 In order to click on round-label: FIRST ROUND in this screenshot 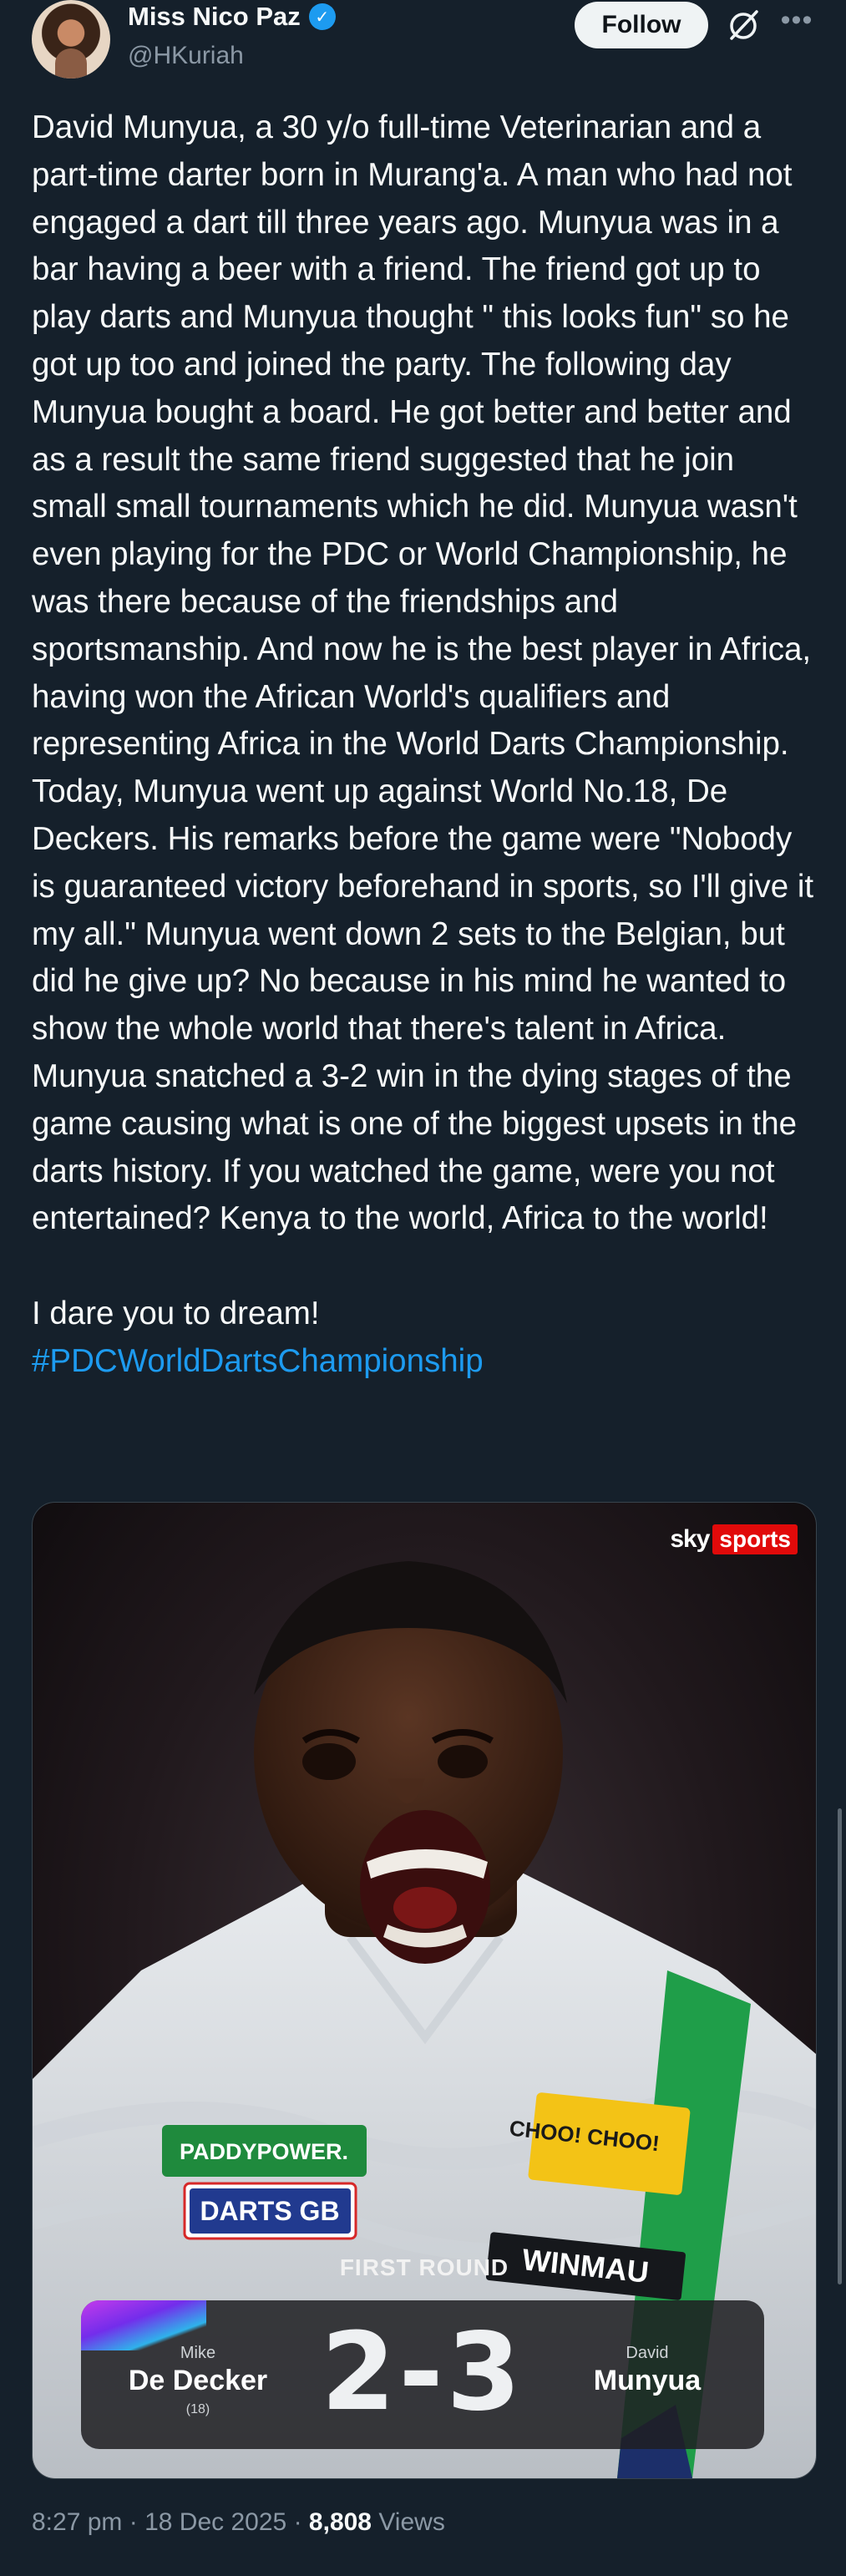, I will do `click(424, 2267)`.